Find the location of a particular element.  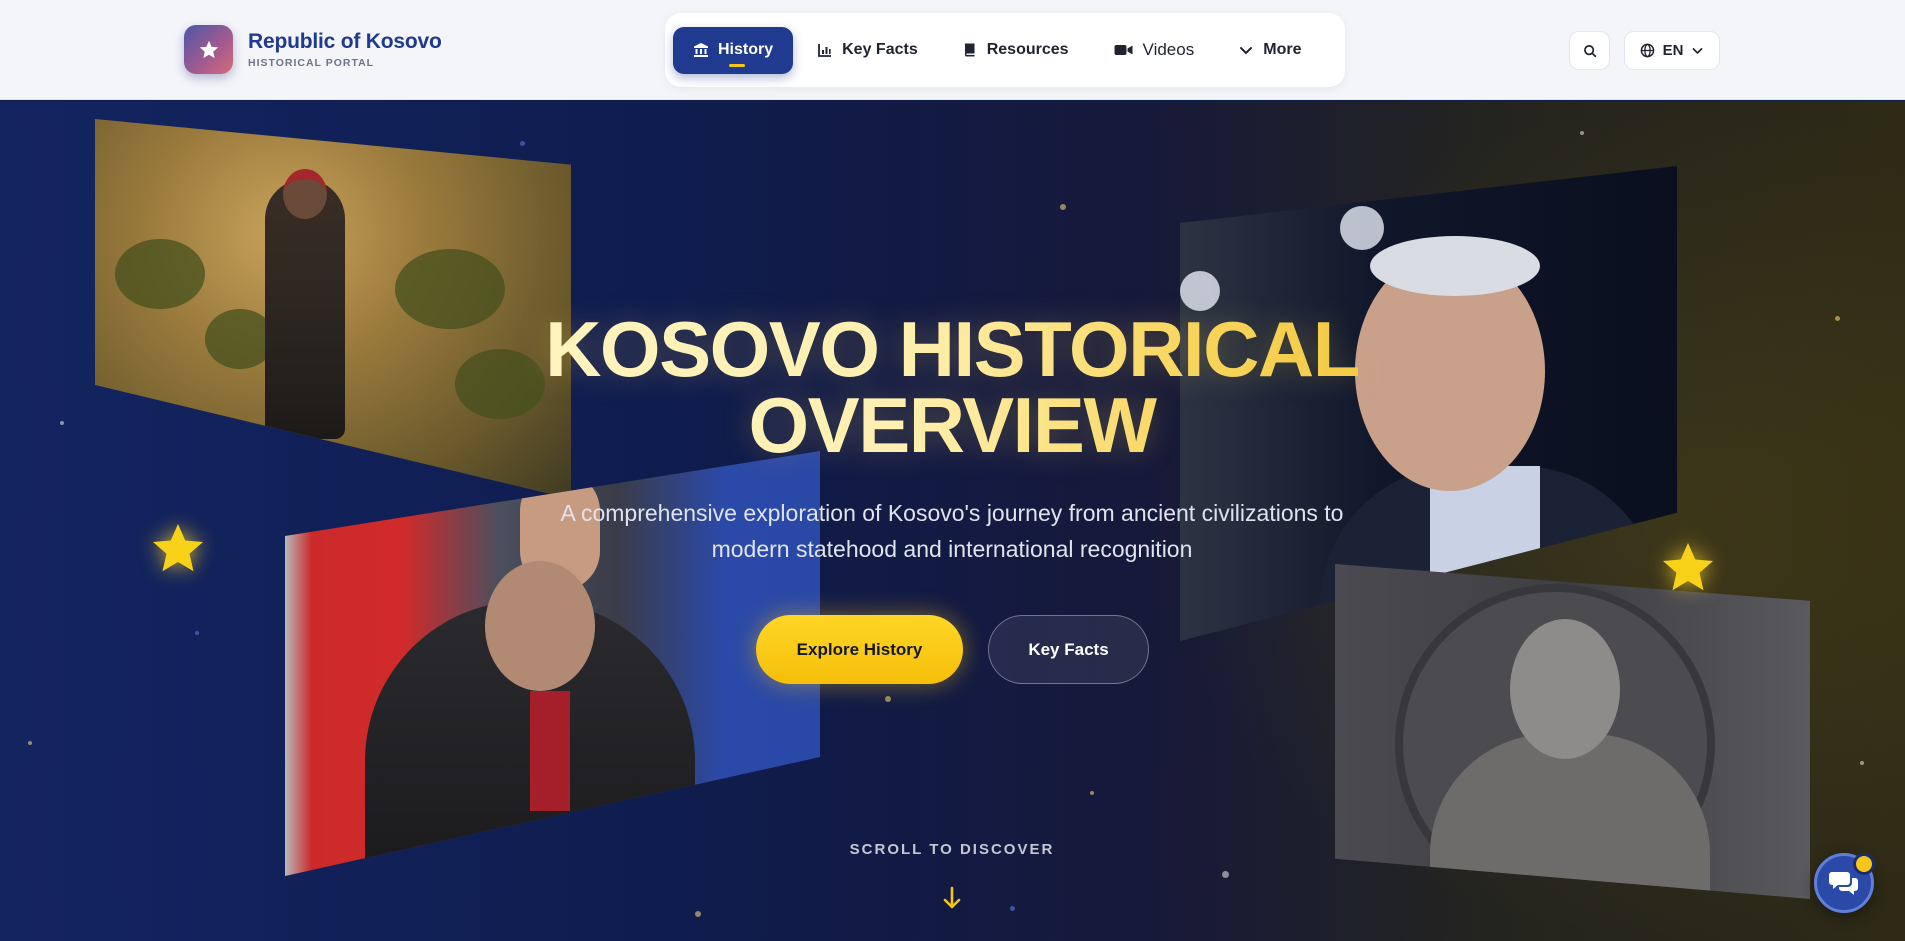

globe-icon is located at coordinates (1647, 50).